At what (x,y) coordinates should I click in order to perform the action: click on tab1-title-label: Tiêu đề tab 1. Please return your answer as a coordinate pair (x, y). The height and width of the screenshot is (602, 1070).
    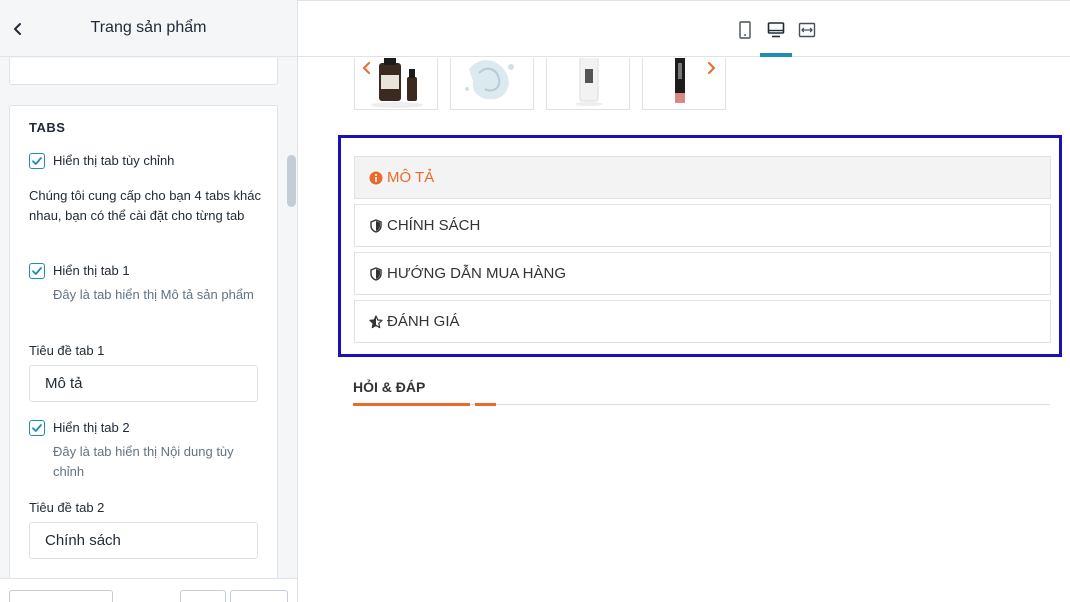
    Looking at the image, I should click on (67, 350).